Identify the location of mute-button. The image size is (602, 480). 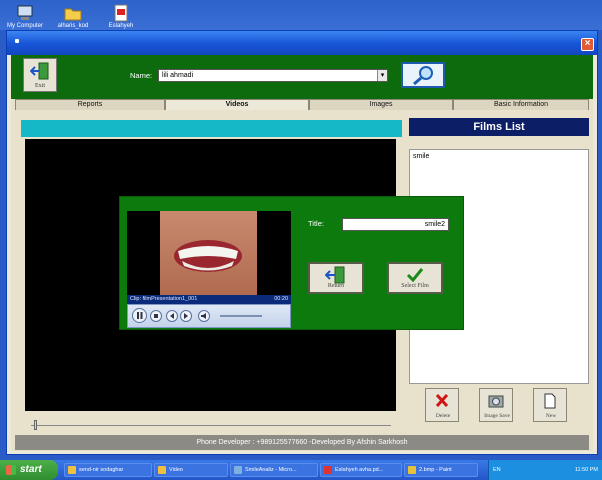
(204, 316).